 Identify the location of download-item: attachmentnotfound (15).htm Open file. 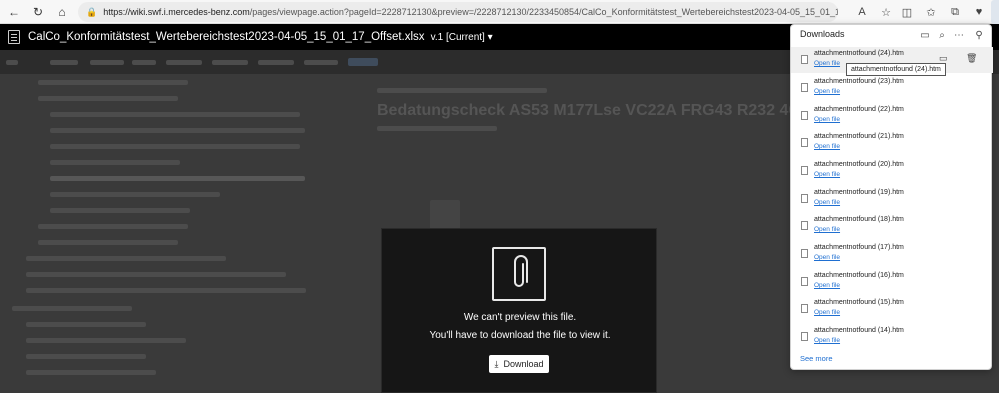
(892, 309).